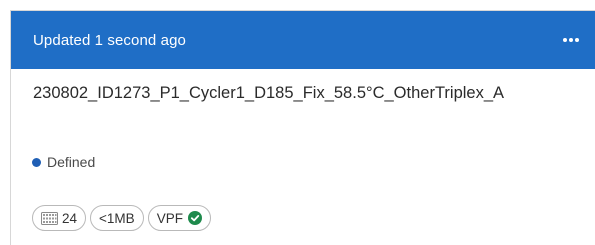  I want to click on status-dot-icon, so click(36, 162).